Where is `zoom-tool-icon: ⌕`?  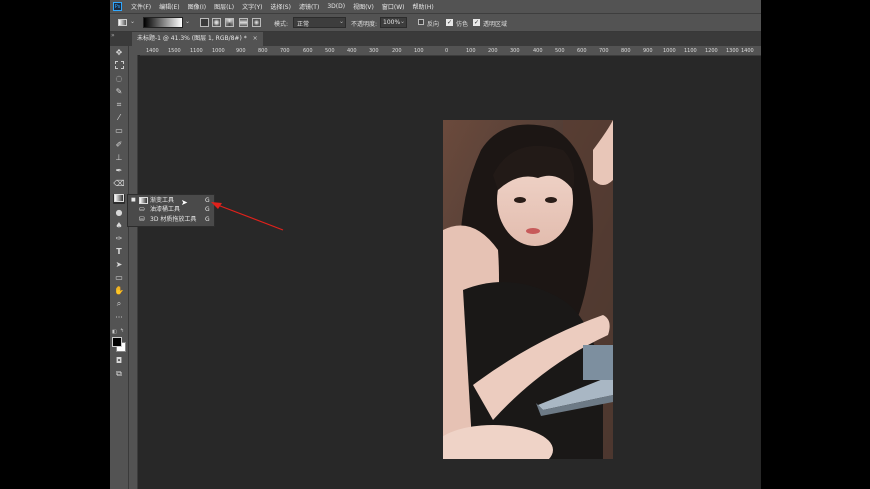 zoom-tool-icon: ⌕ is located at coordinates (119, 304).